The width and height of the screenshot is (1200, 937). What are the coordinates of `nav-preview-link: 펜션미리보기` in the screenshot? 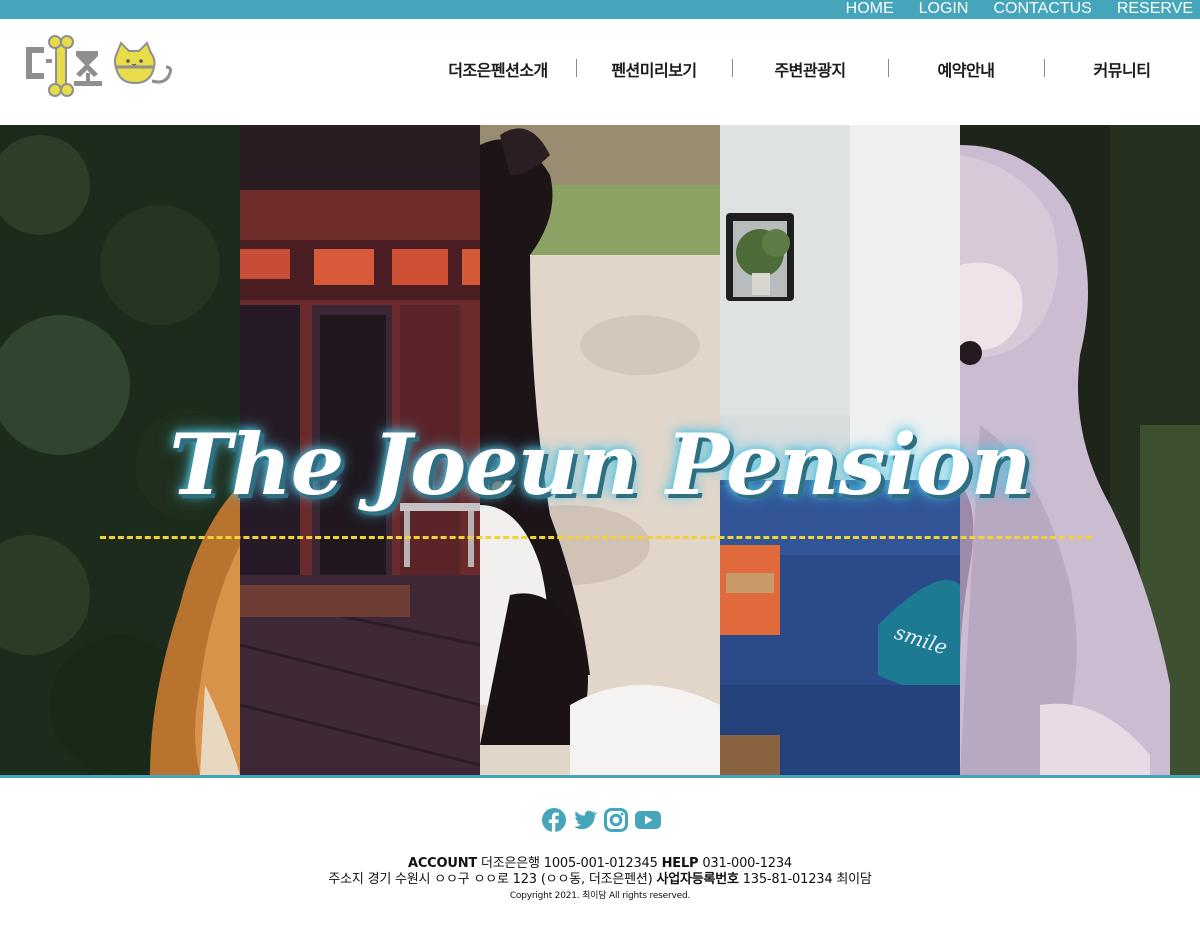 It's located at (654, 70).